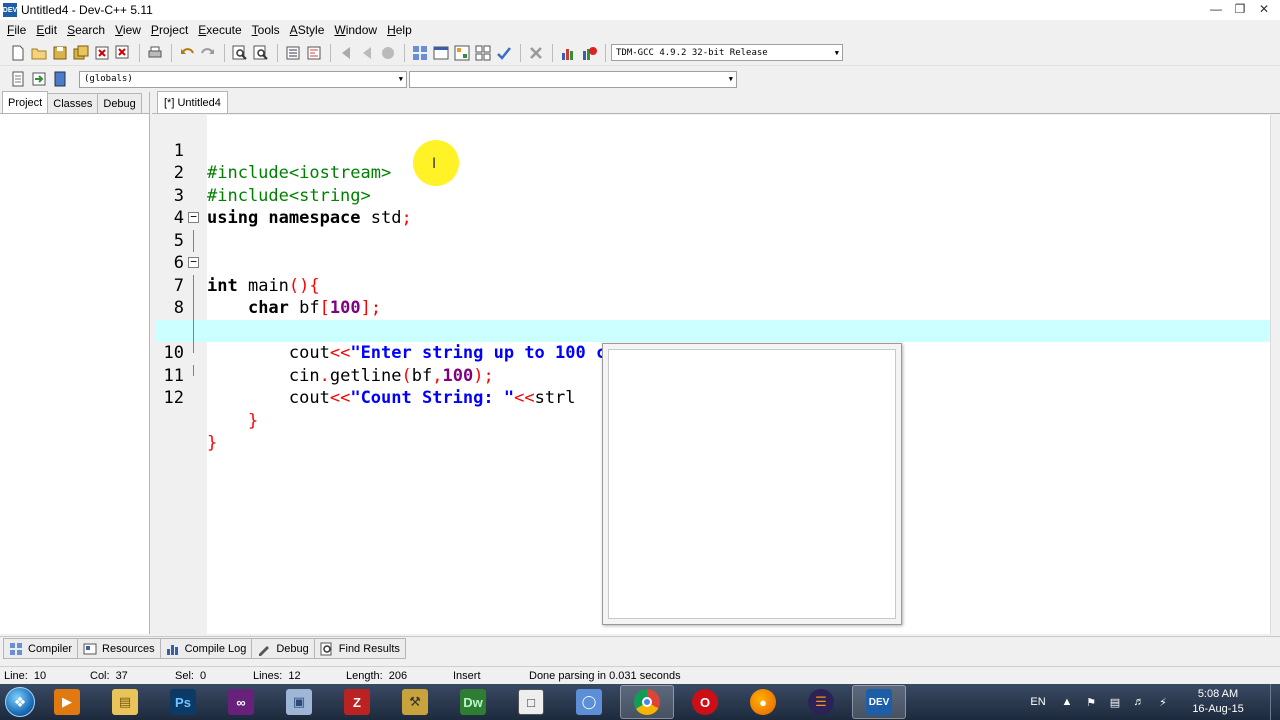 The height and width of the screenshot is (720, 1280). Describe the element at coordinates (60, 79) in the screenshot. I see `goto-bookmark-icon` at that location.